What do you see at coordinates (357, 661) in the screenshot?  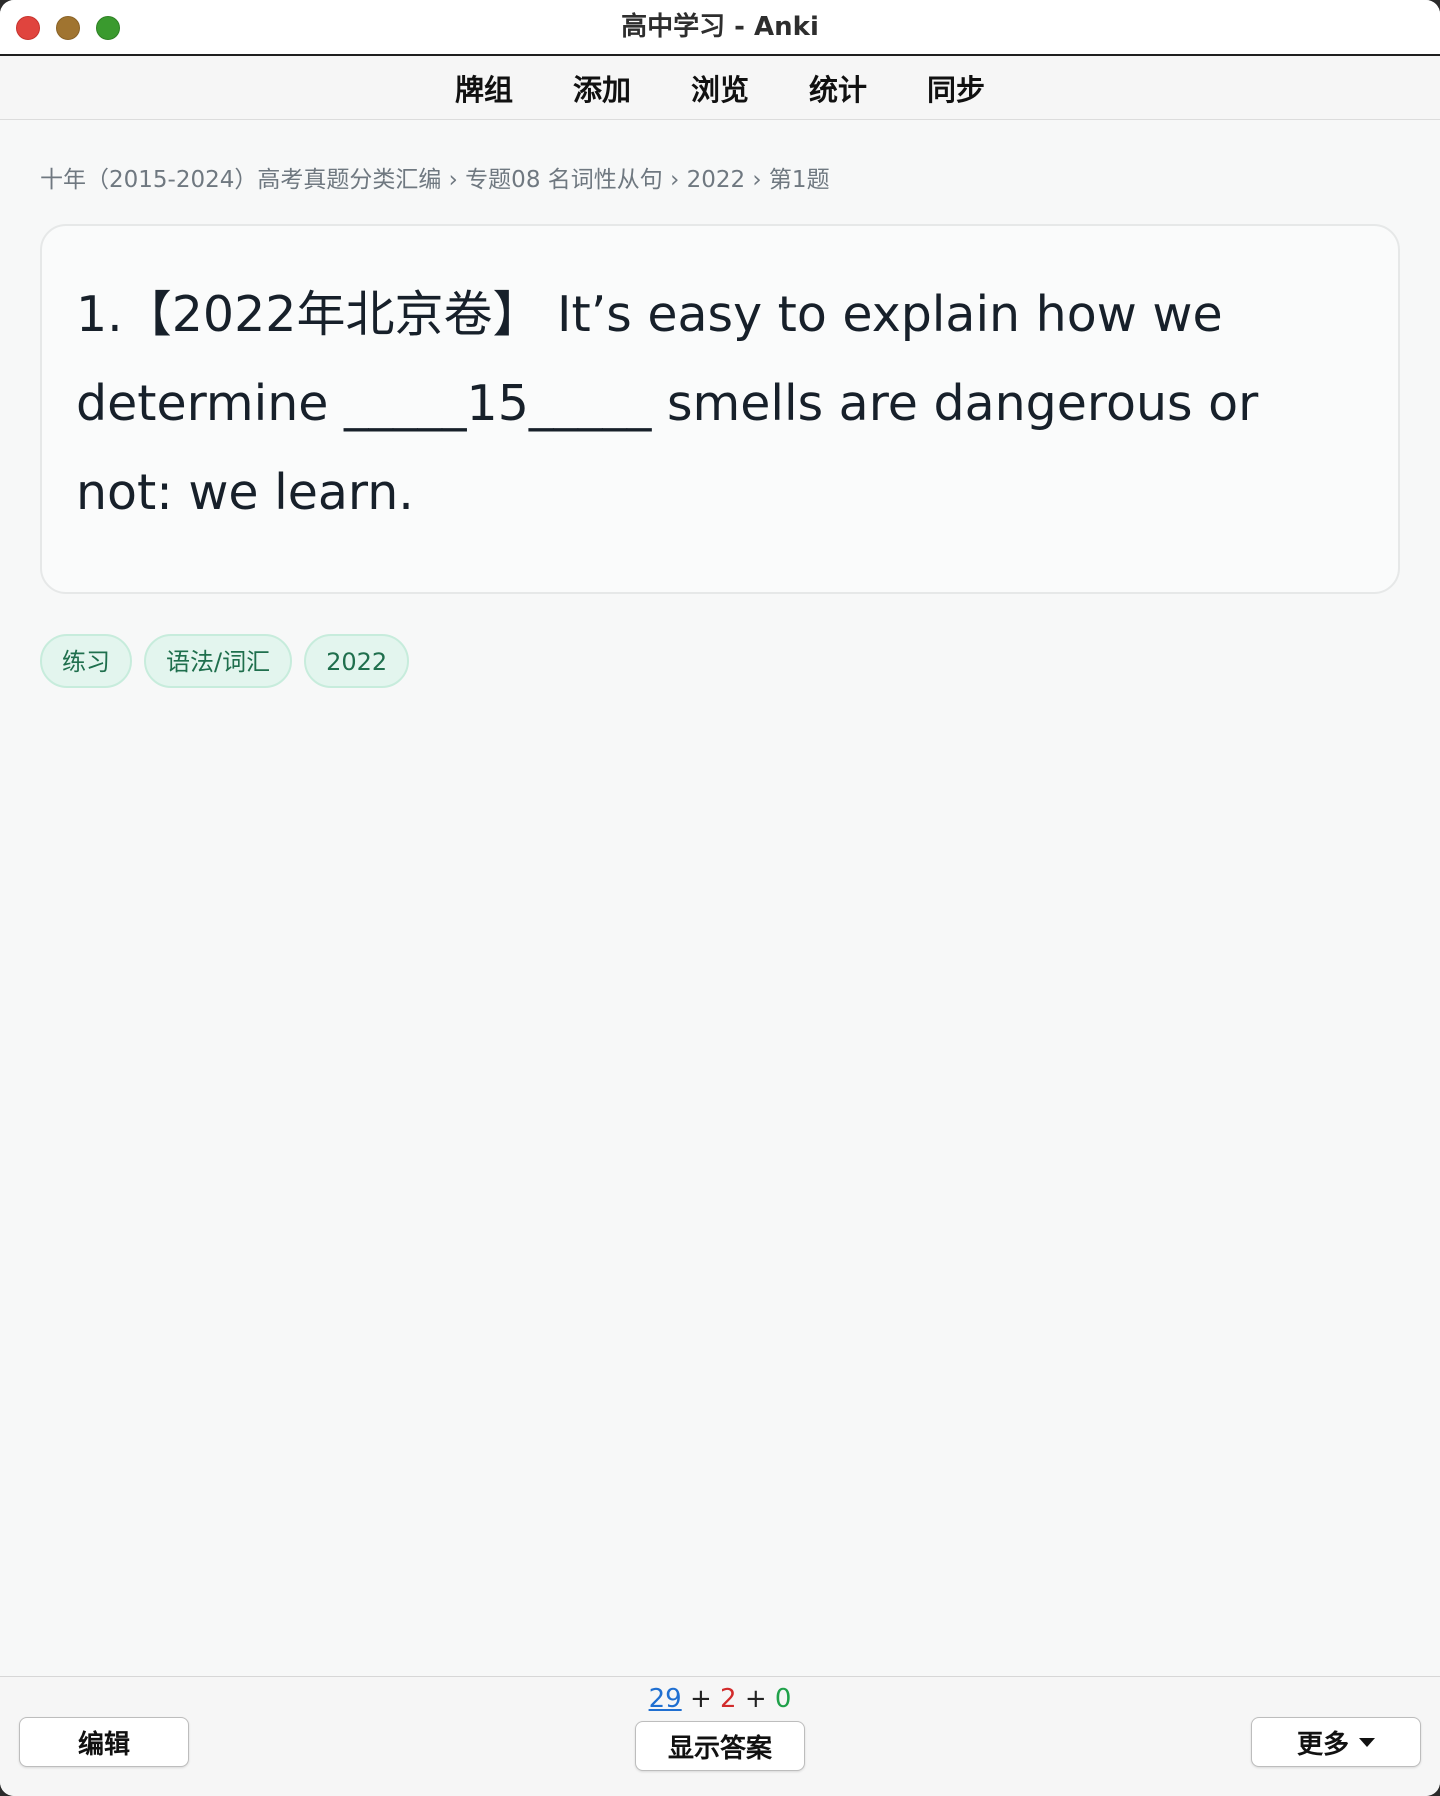 I see `tag-year: 2022` at bounding box center [357, 661].